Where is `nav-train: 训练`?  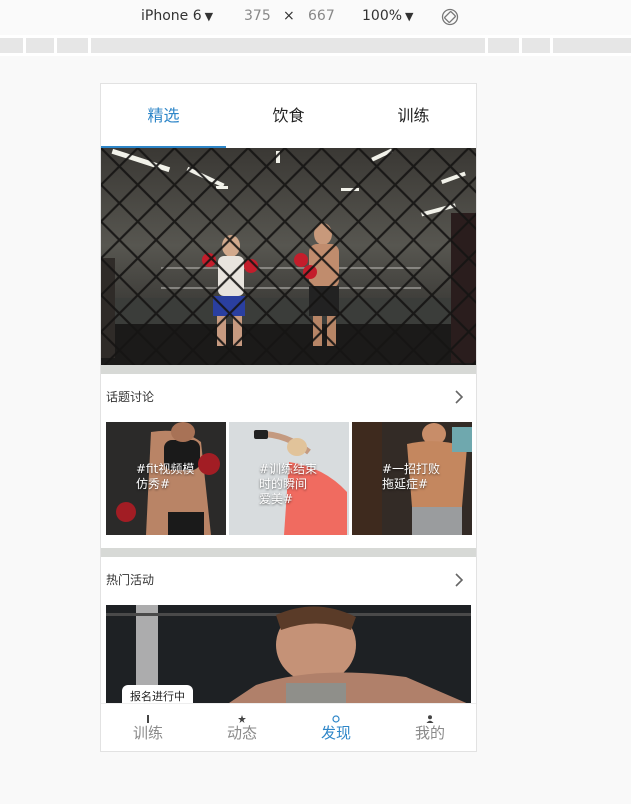 nav-train: 训练 is located at coordinates (148, 727).